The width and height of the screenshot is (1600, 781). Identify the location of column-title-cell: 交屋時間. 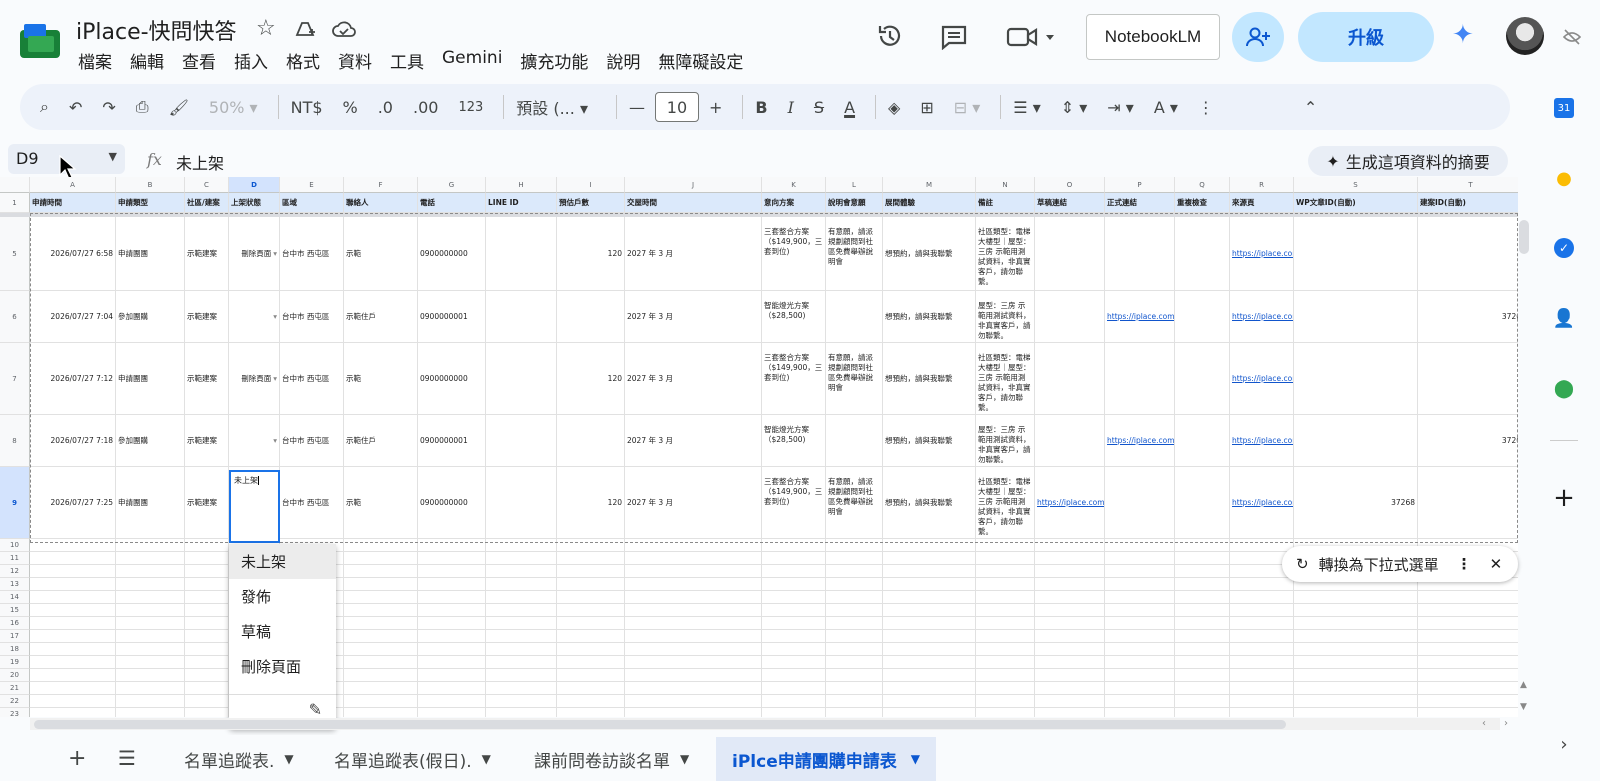
(693, 203).